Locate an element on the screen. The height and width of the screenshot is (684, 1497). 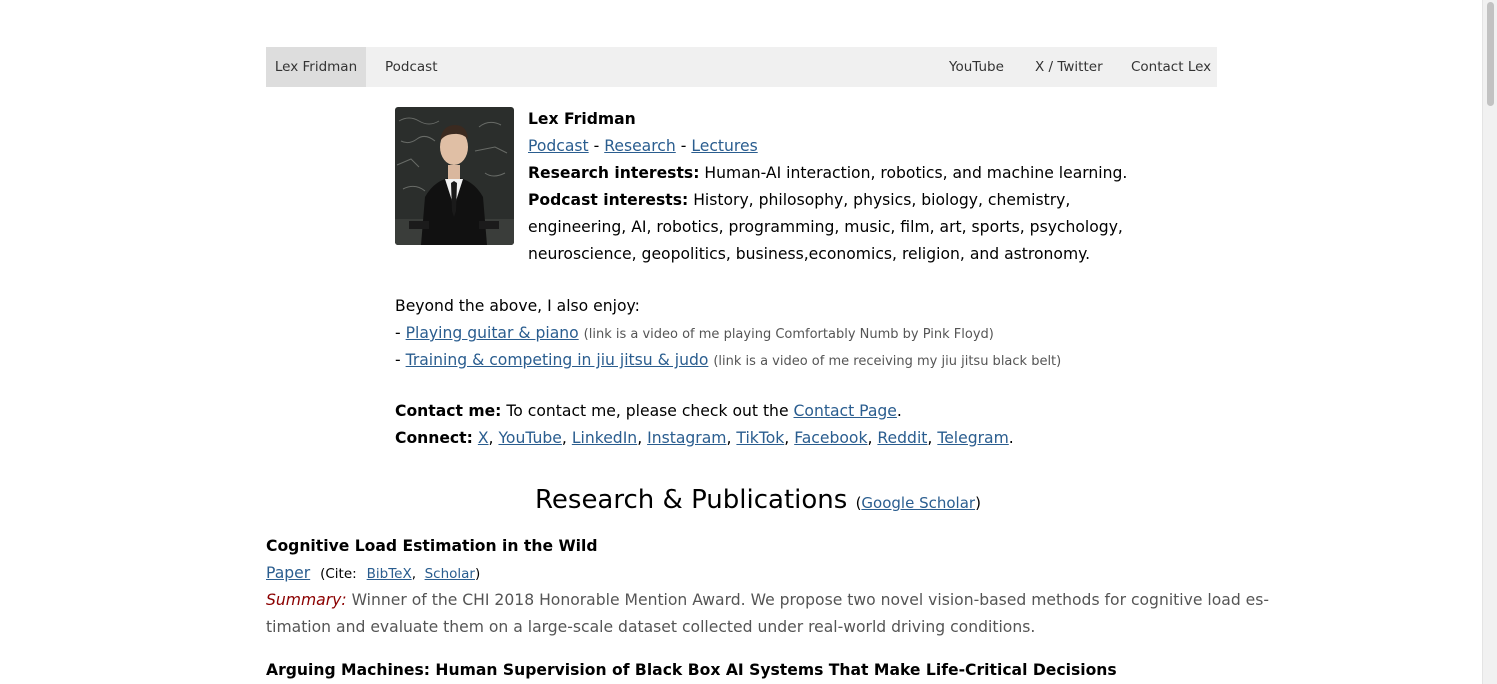
profile-photo is located at coordinates (454, 176).